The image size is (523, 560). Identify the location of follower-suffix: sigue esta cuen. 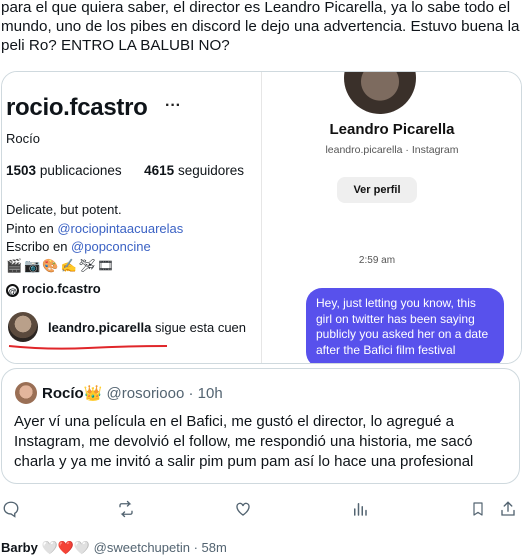
(200, 327).